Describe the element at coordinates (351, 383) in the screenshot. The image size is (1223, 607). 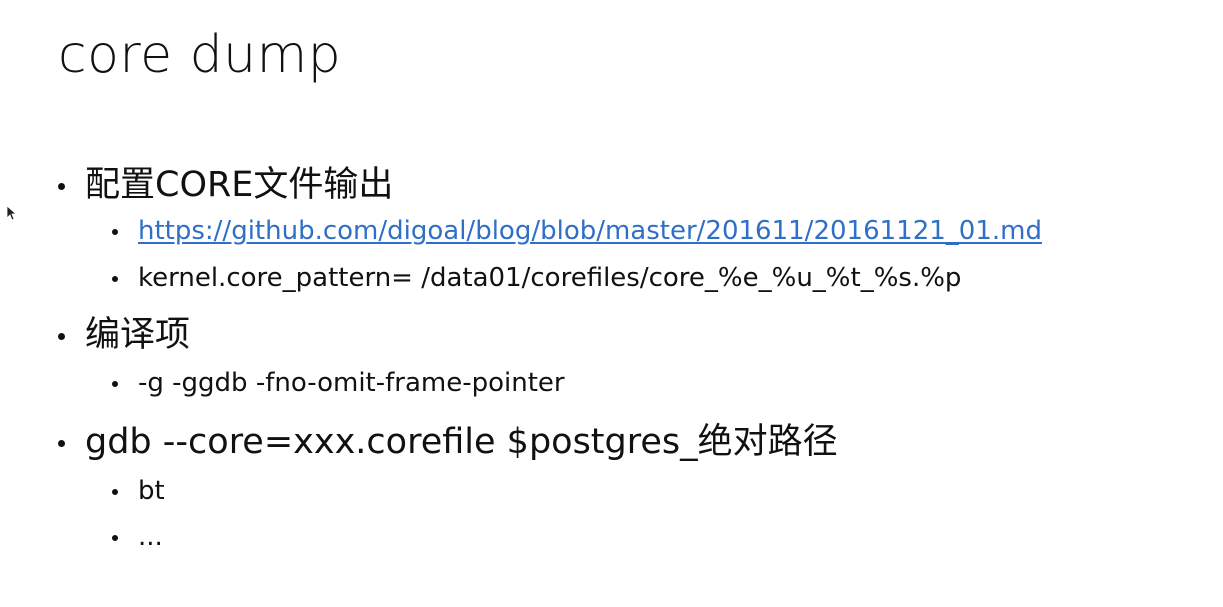
I see `bullet-text: -g -ggdb -fno-omit-frame-pointer` at that location.